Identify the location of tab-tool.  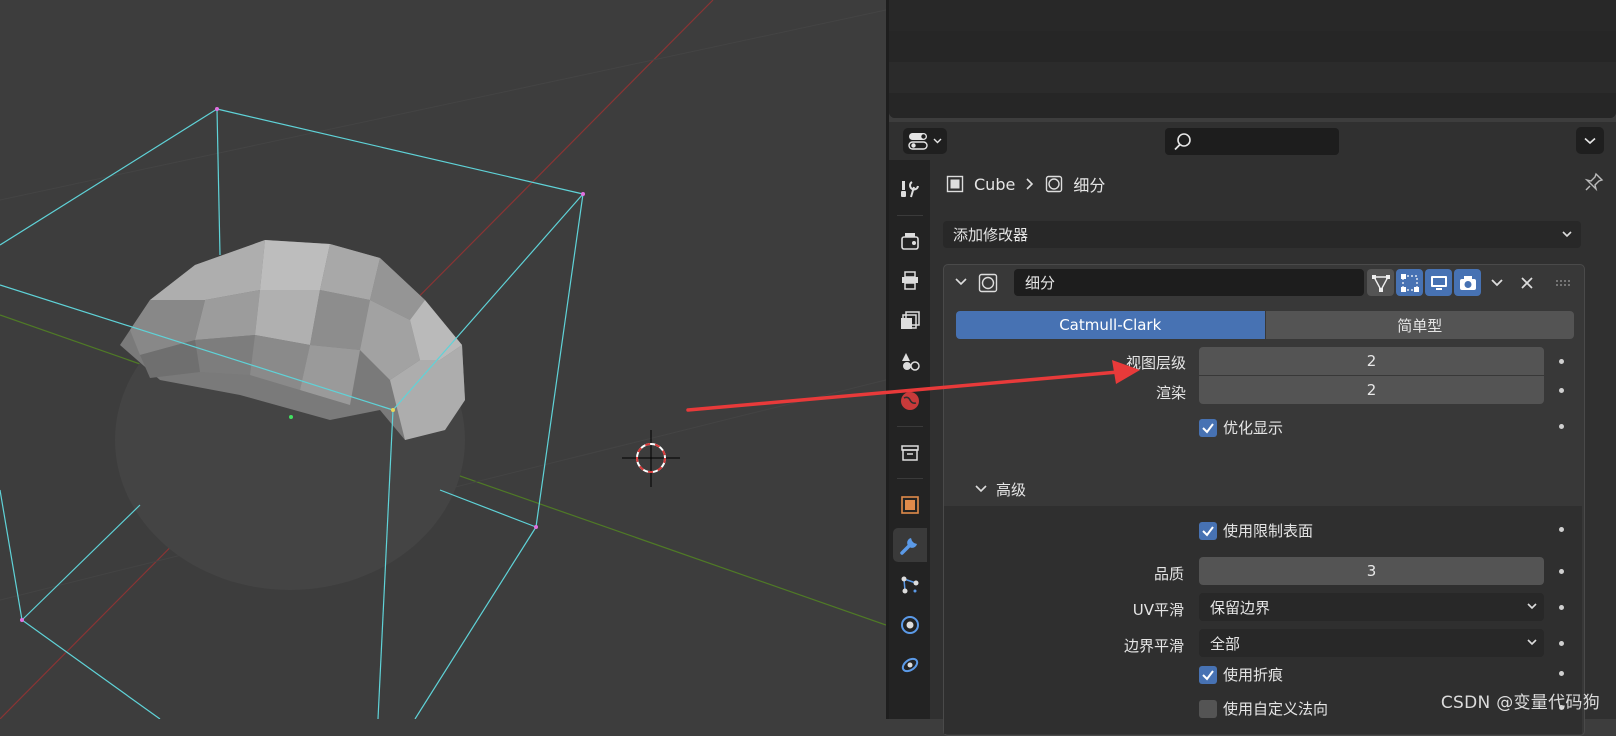
(910, 189).